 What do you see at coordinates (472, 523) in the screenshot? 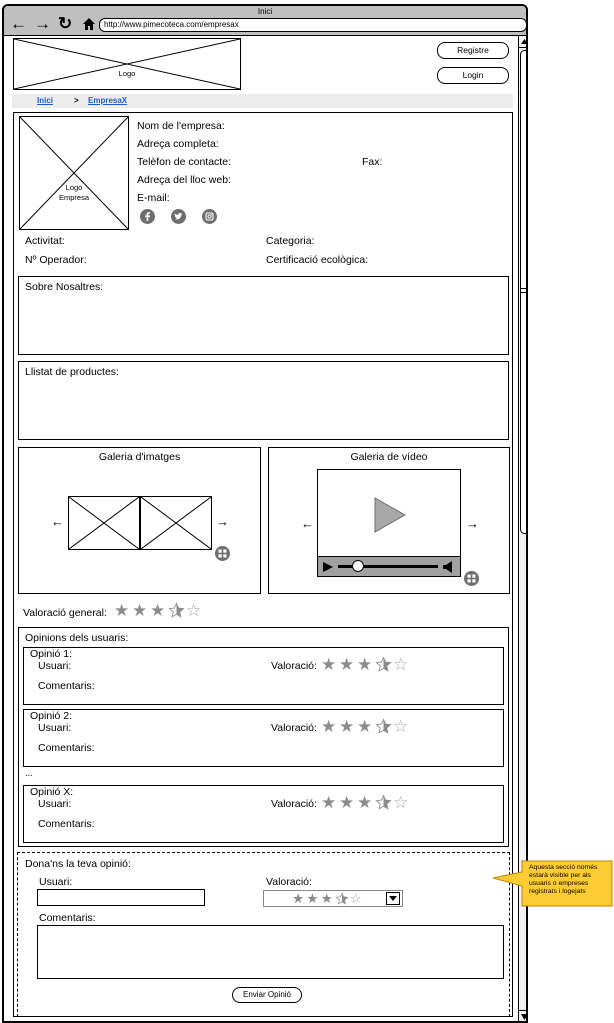
I see `video-next-arrow-icon: →` at bounding box center [472, 523].